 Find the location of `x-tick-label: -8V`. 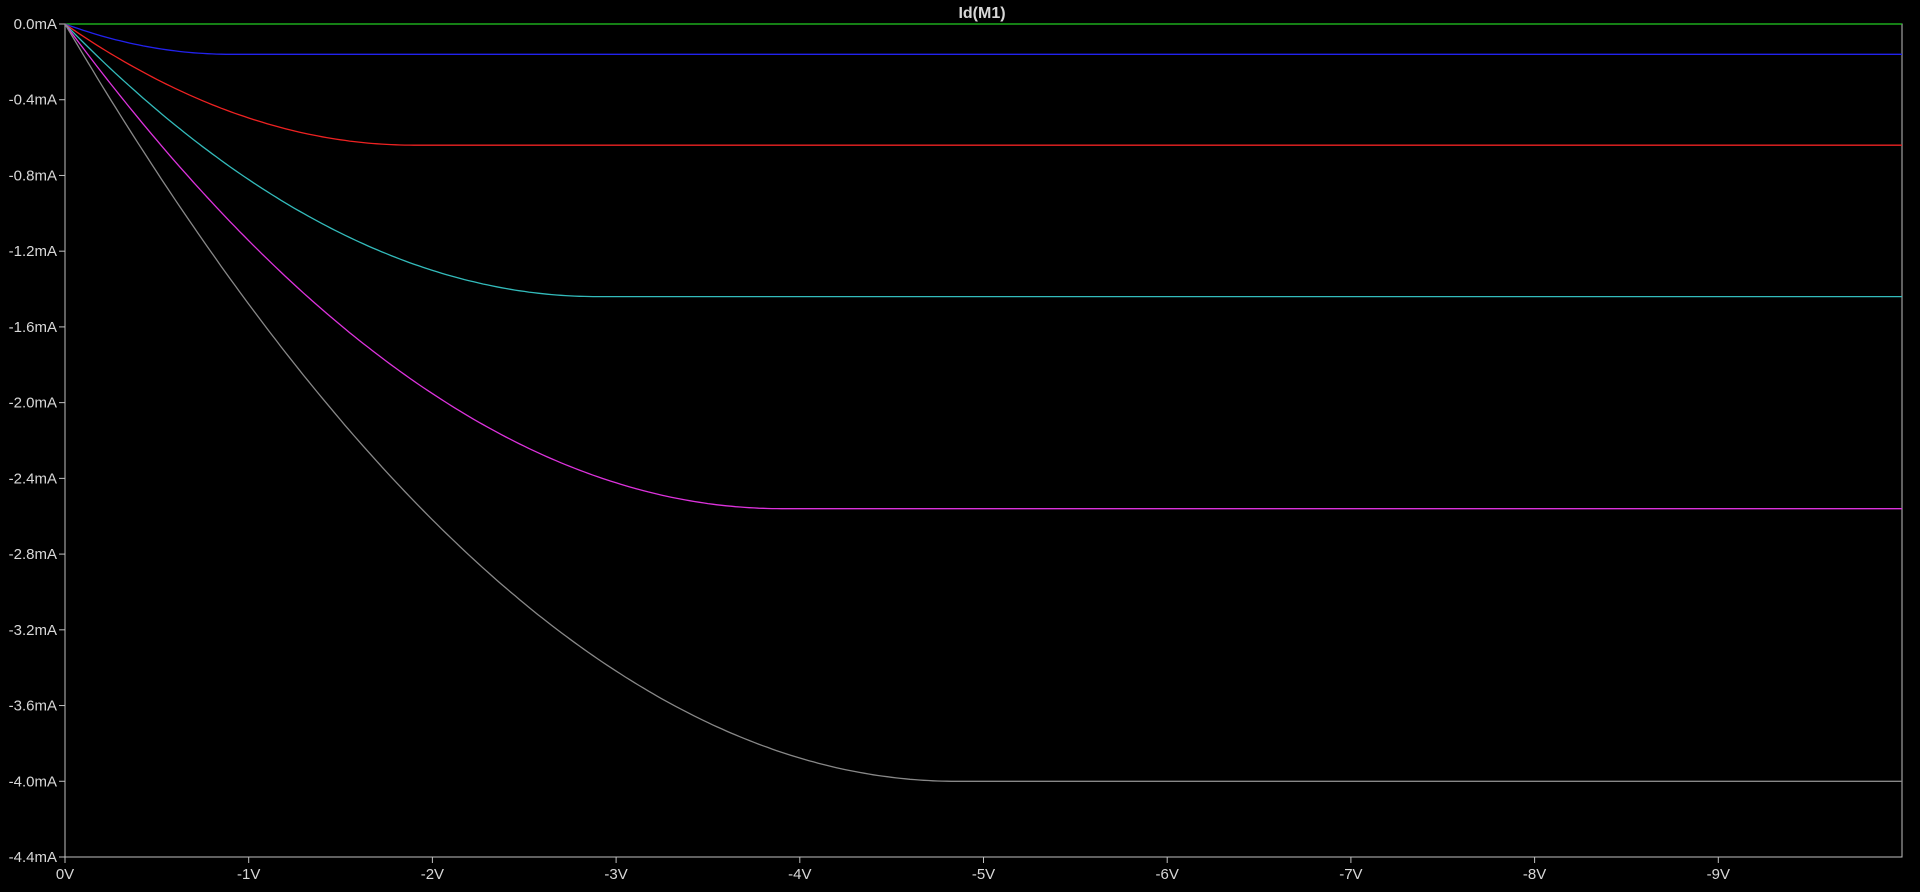

x-tick-label: -8V is located at coordinates (1534, 874).